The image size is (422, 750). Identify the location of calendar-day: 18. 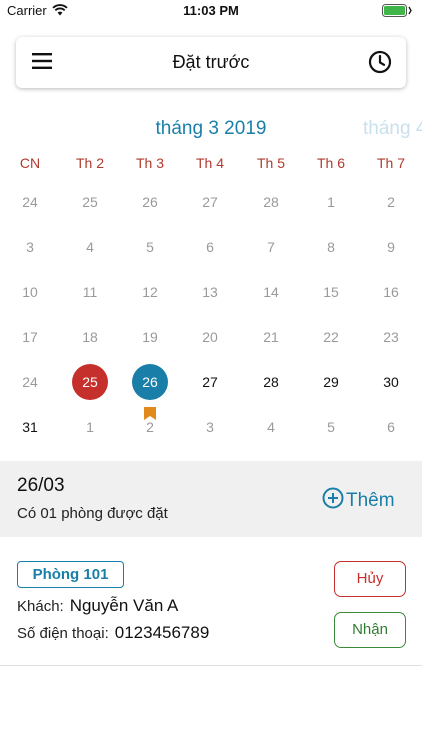
(90, 337).